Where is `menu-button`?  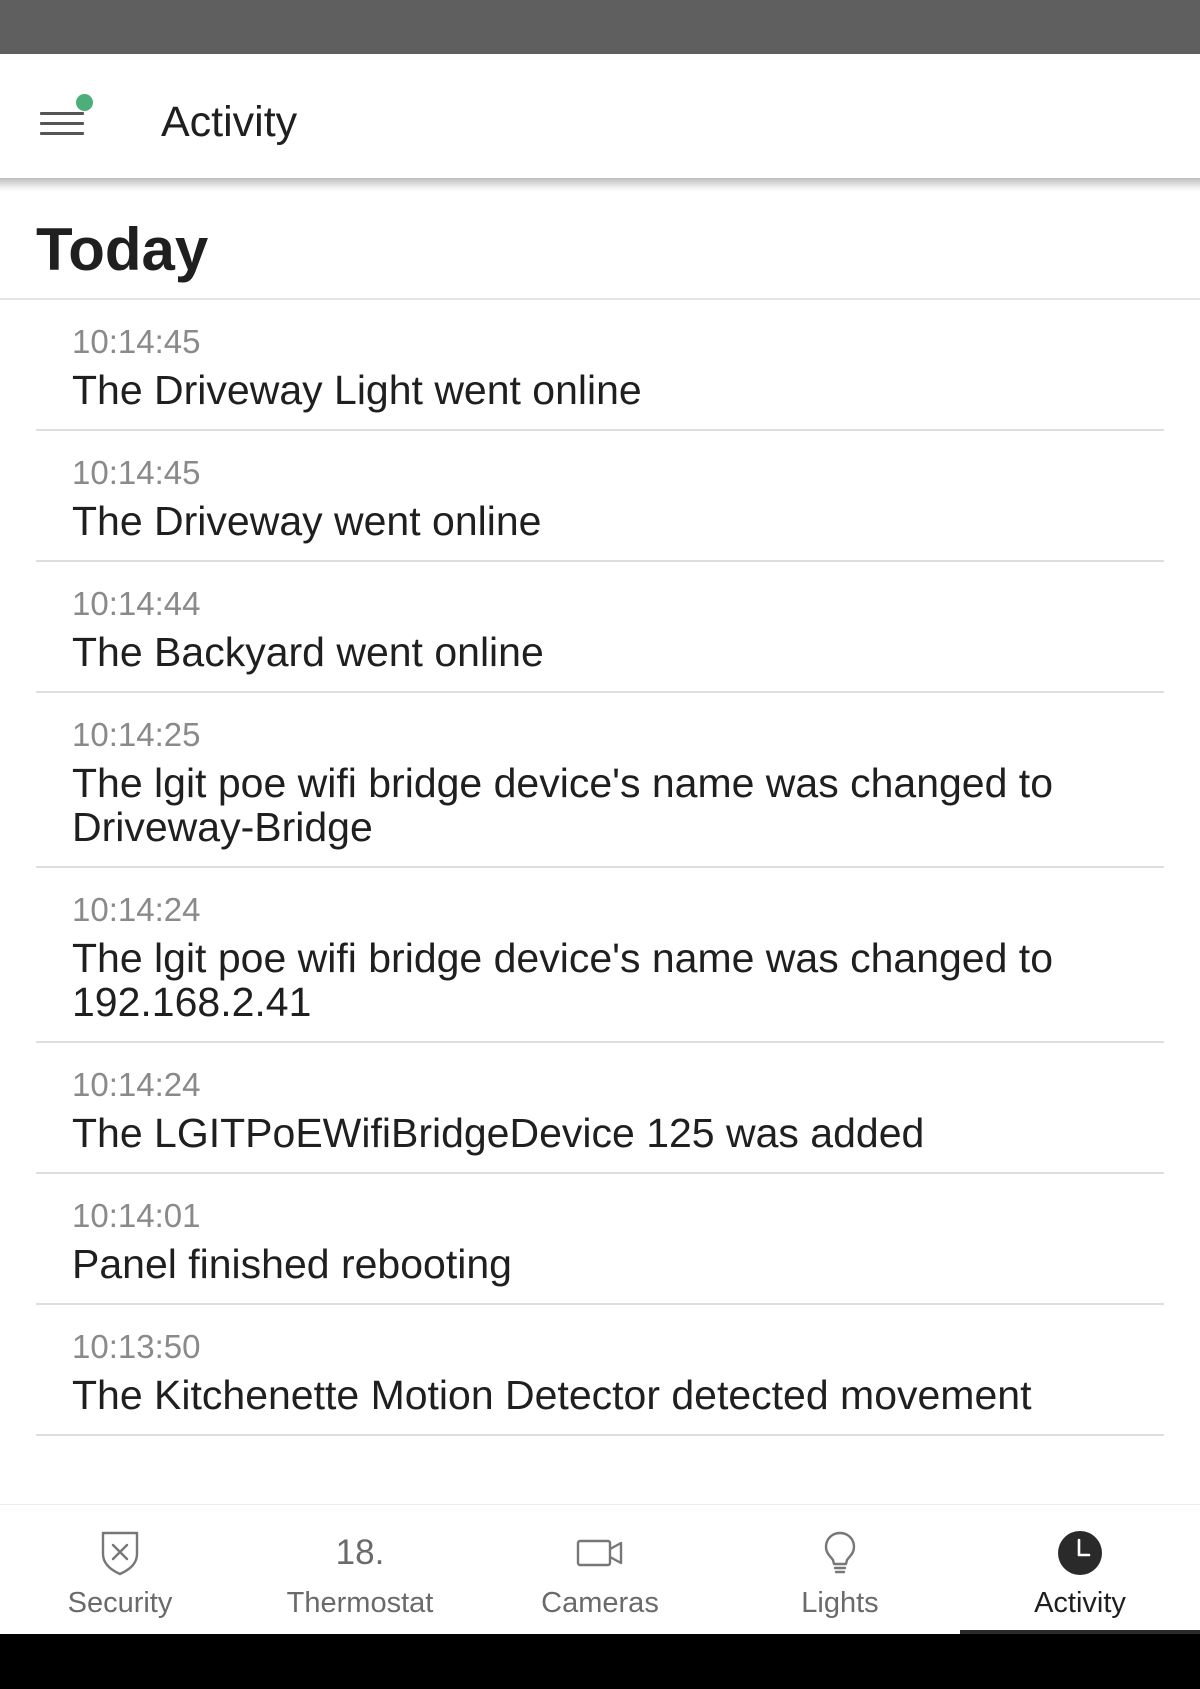 menu-button is located at coordinates (66, 119).